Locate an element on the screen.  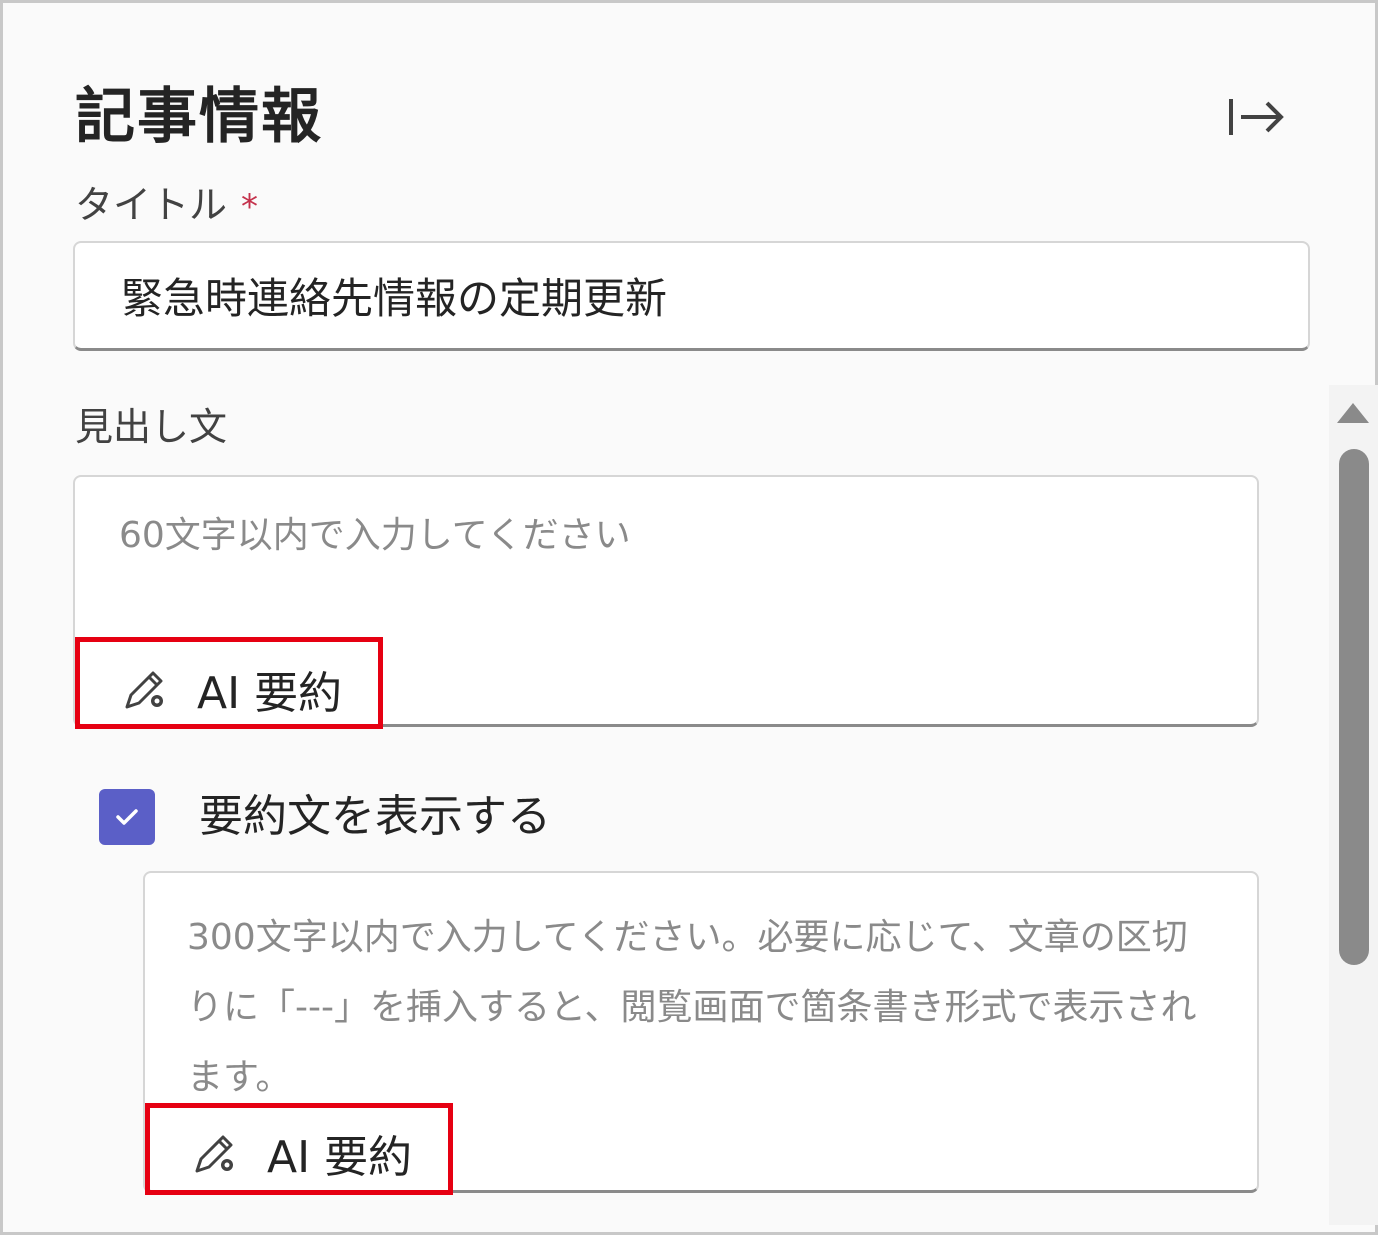
title-label: タイトル * is located at coordinates (166, 206).